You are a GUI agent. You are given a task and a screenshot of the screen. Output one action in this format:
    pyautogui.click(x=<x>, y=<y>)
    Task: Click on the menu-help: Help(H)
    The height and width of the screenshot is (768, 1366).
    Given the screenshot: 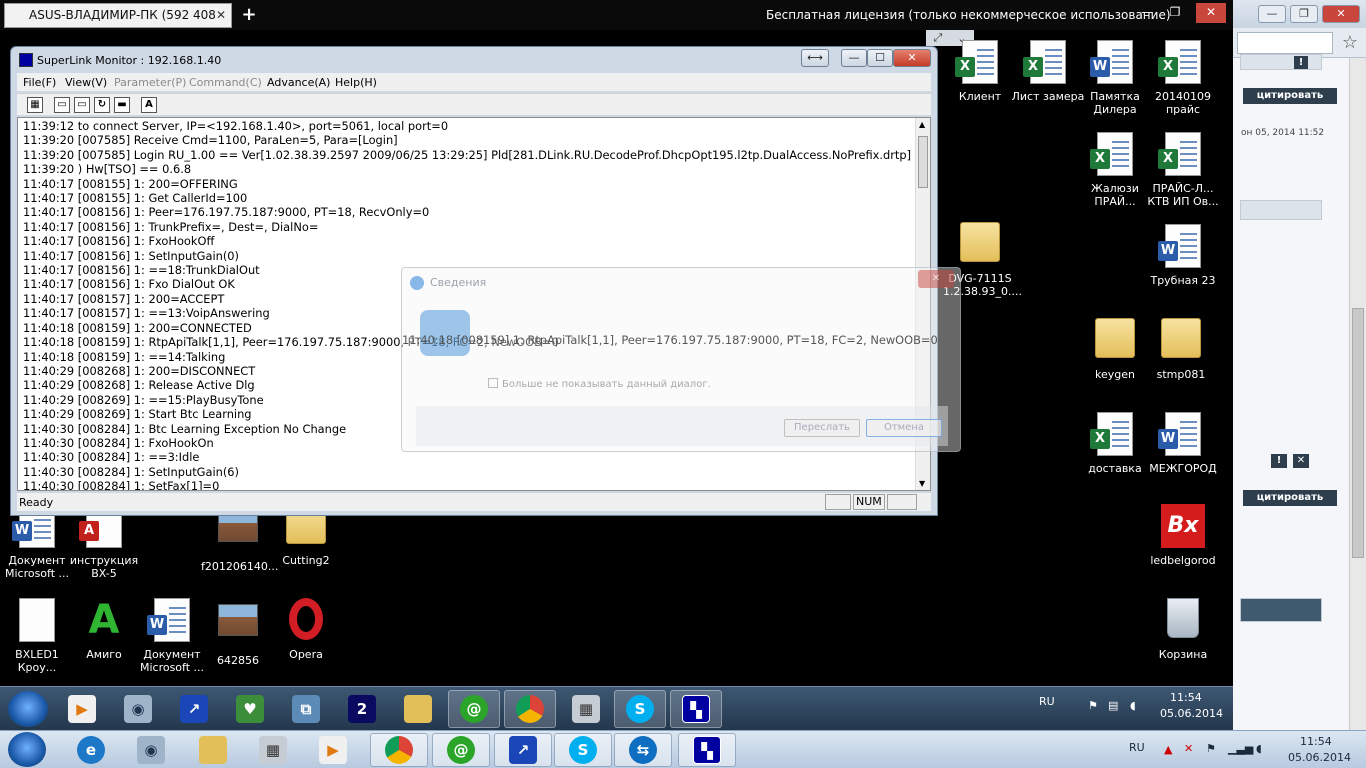 What is the action you would take?
    pyautogui.click(x=356, y=82)
    